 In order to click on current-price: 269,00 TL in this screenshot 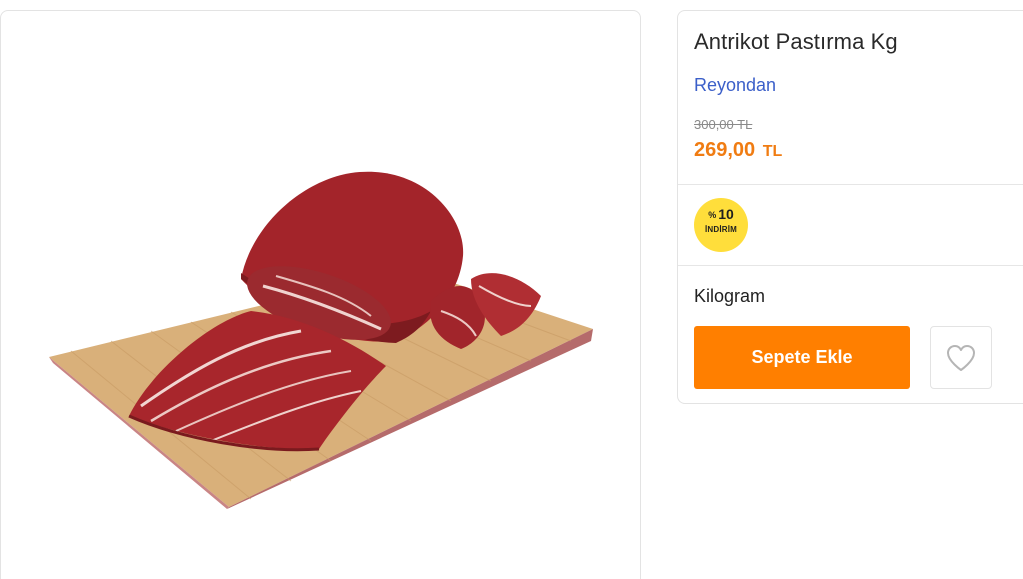, I will do `click(738, 150)`.